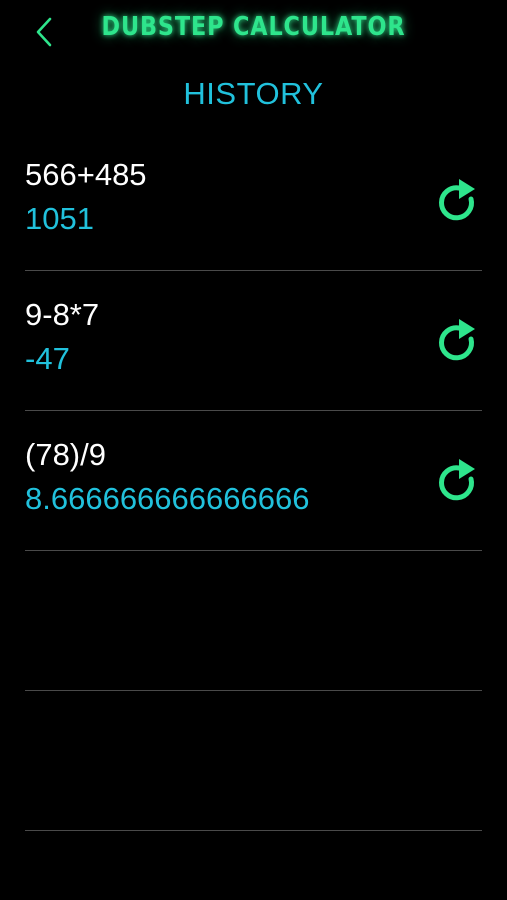 This screenshot has height=900, width=507. I want to click on page-title: HISTORY, so click(253, 93).